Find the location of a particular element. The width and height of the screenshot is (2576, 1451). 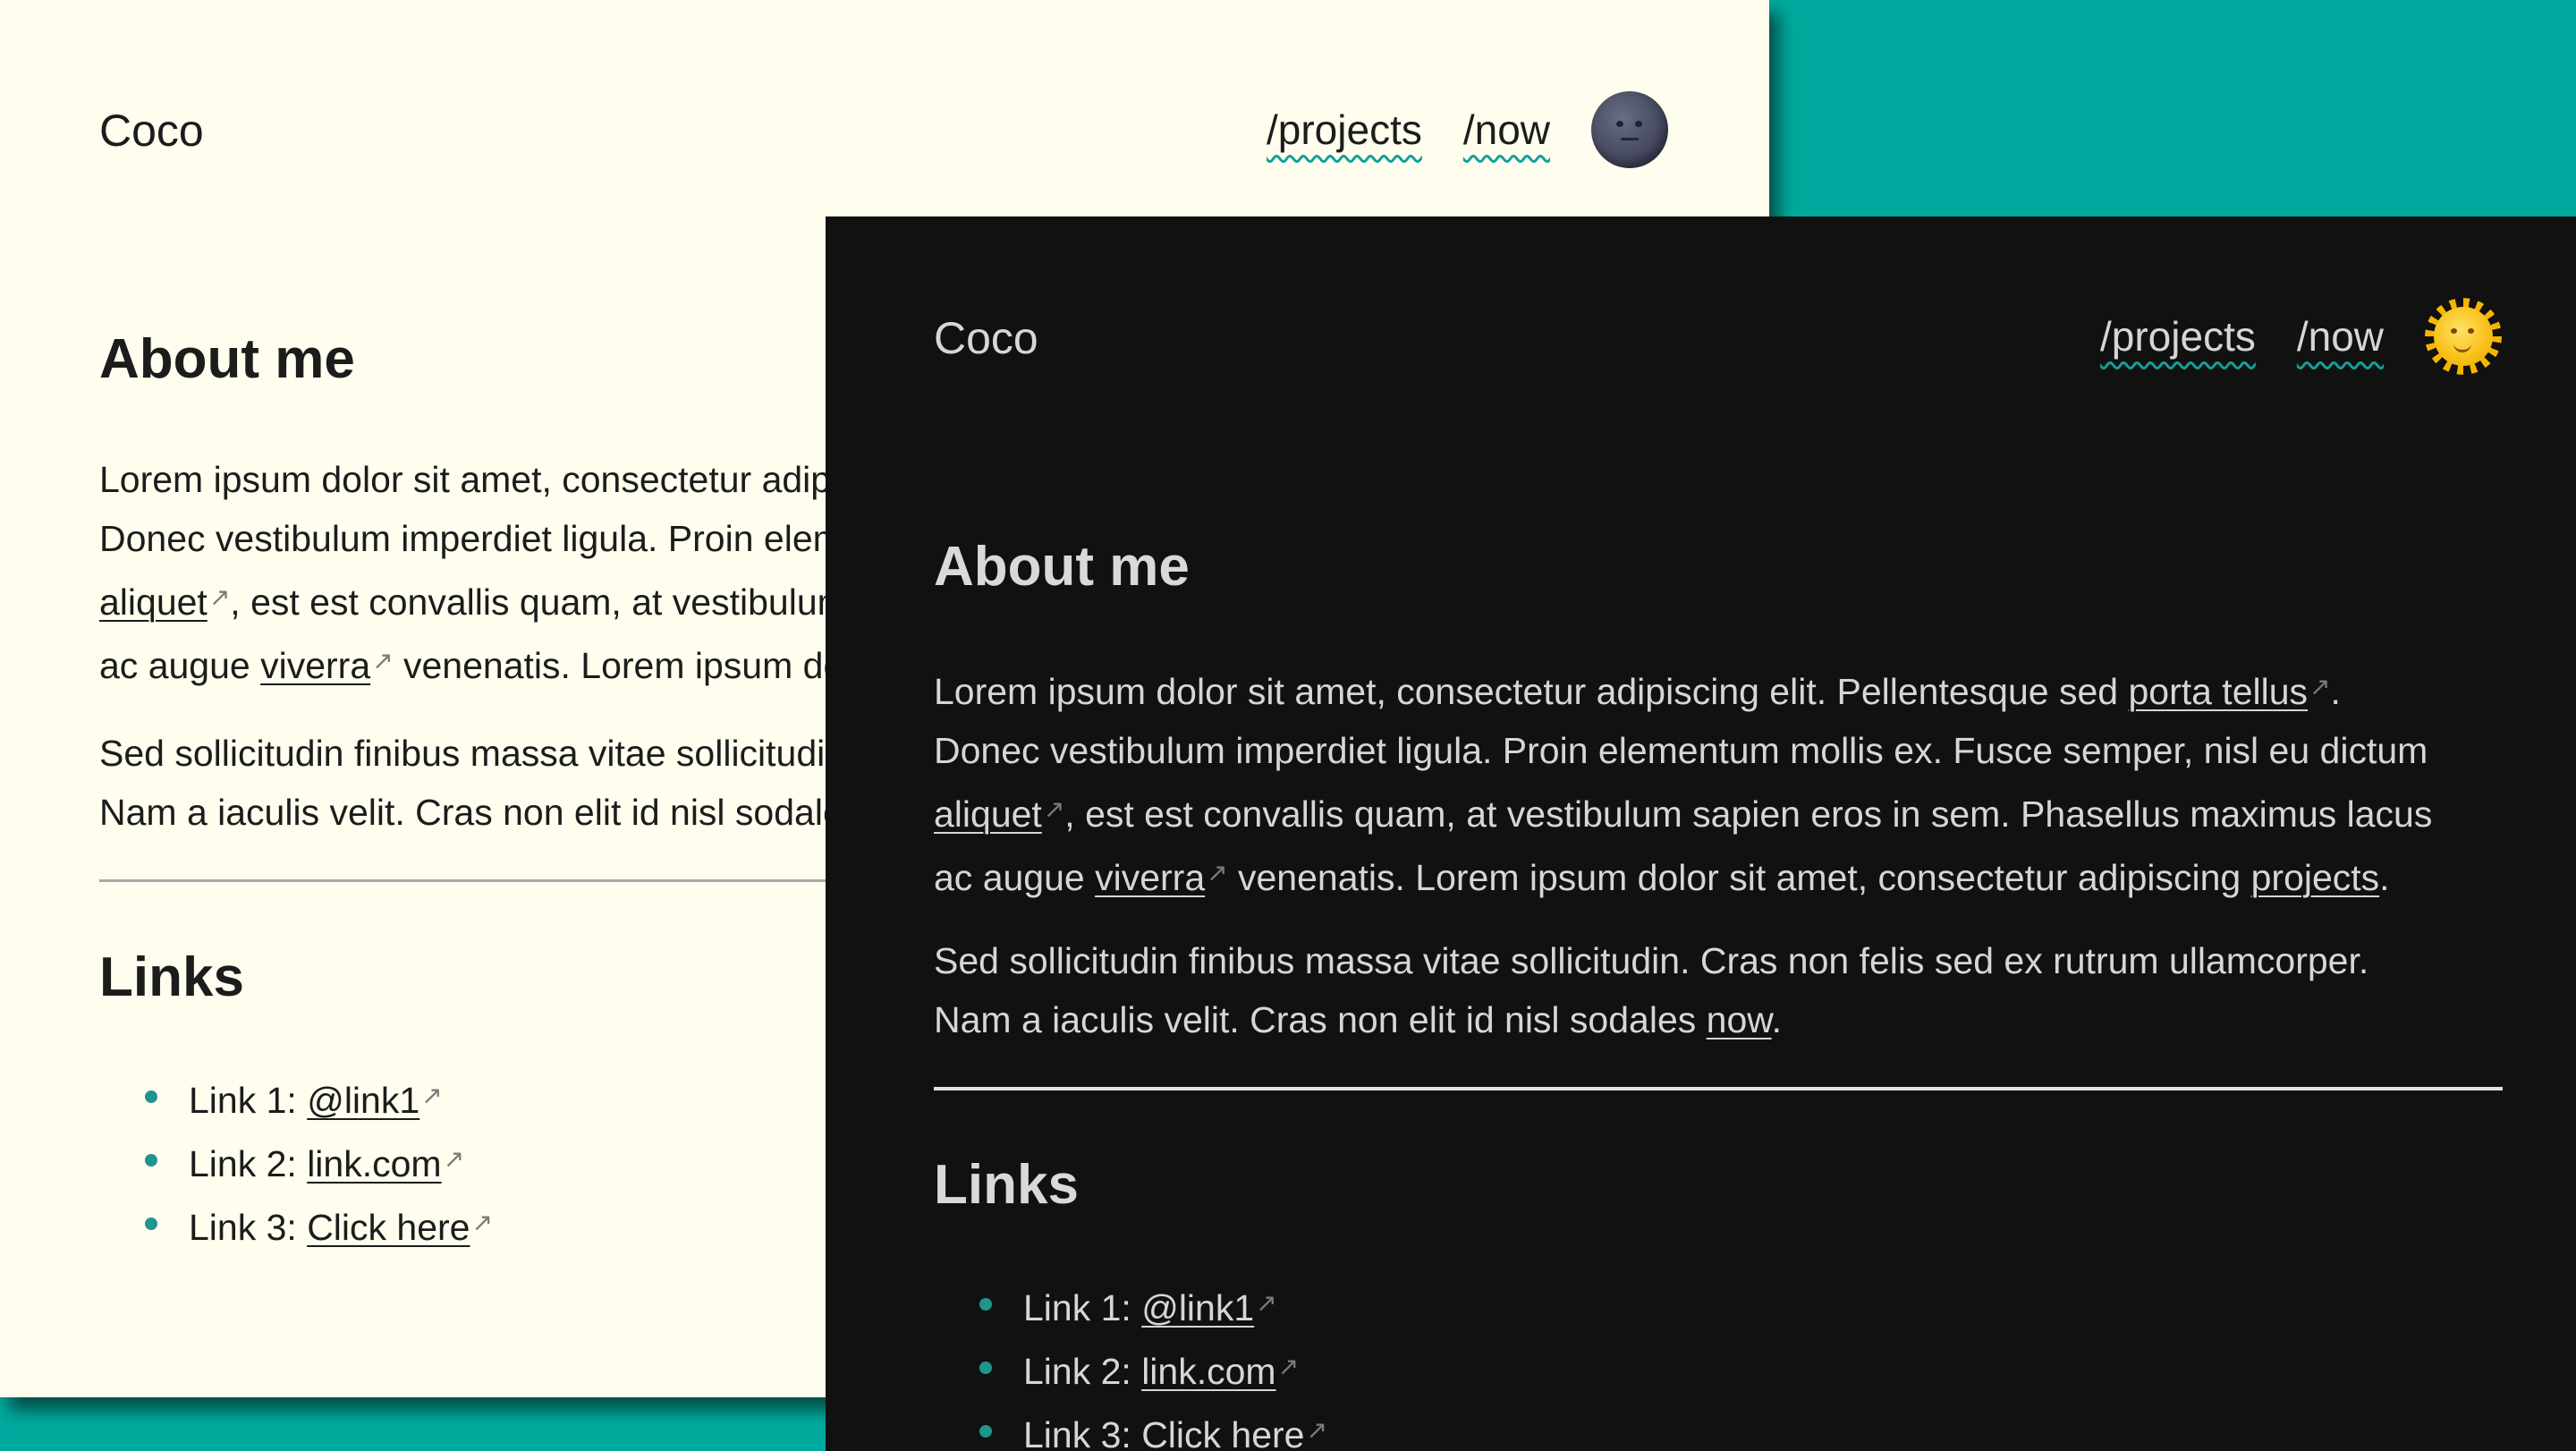

link-now: now is located at coordinates (1739, 1019).